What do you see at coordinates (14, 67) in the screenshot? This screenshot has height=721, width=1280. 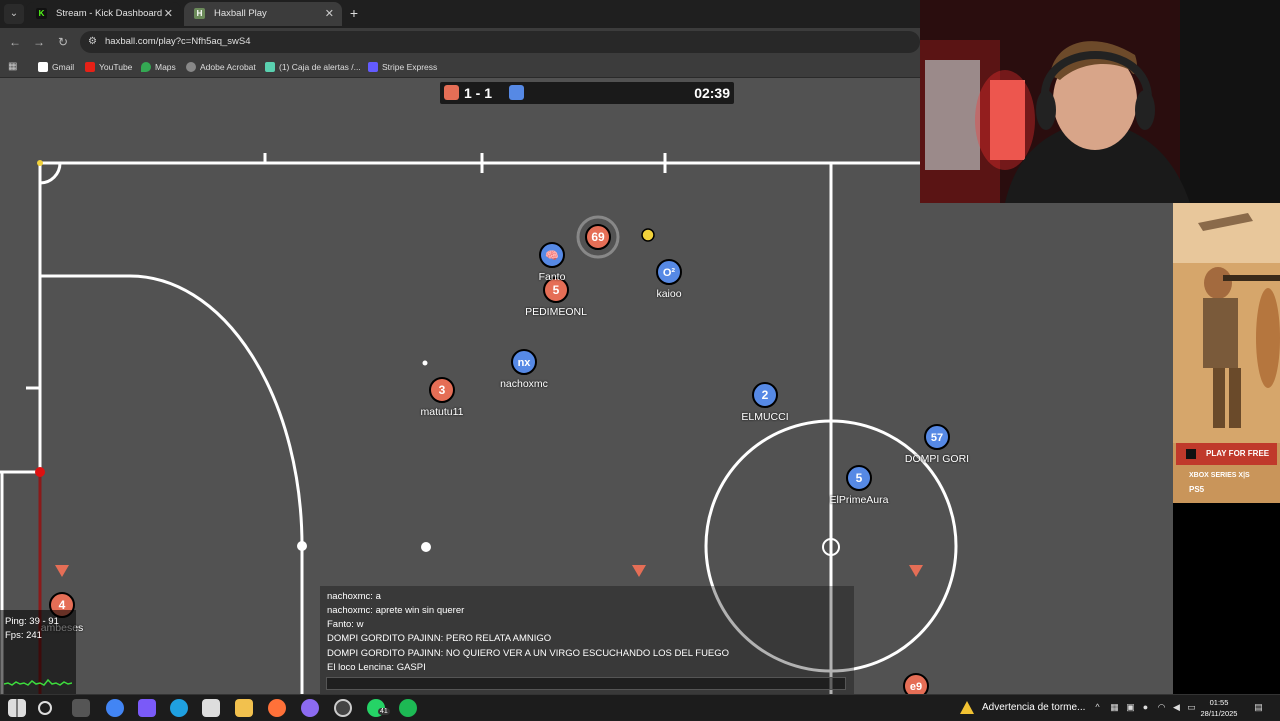 I see `apps-grid-icon: ▦` at bounding box center [14, 67].